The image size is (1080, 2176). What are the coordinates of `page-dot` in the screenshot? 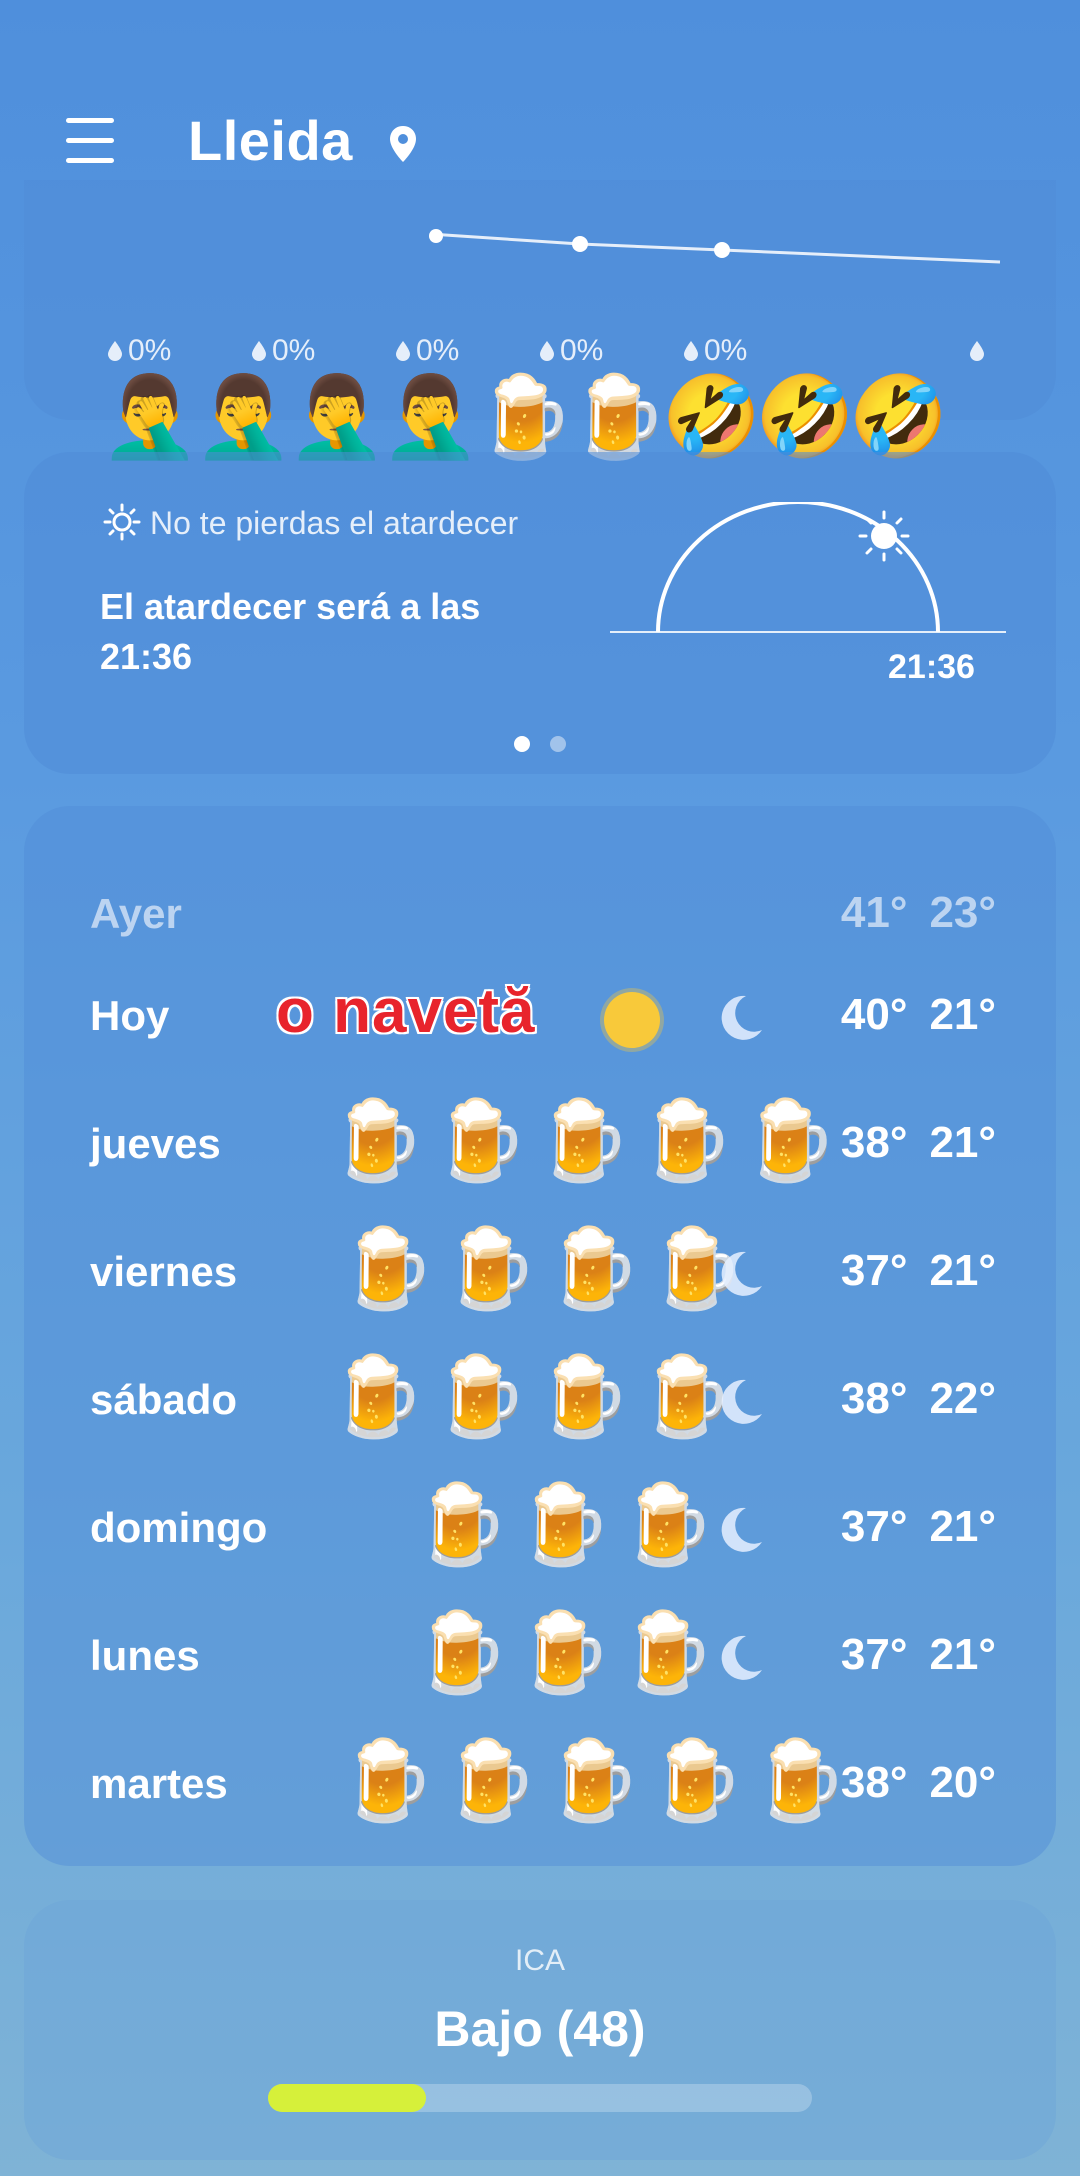 It's located at (558, 744).